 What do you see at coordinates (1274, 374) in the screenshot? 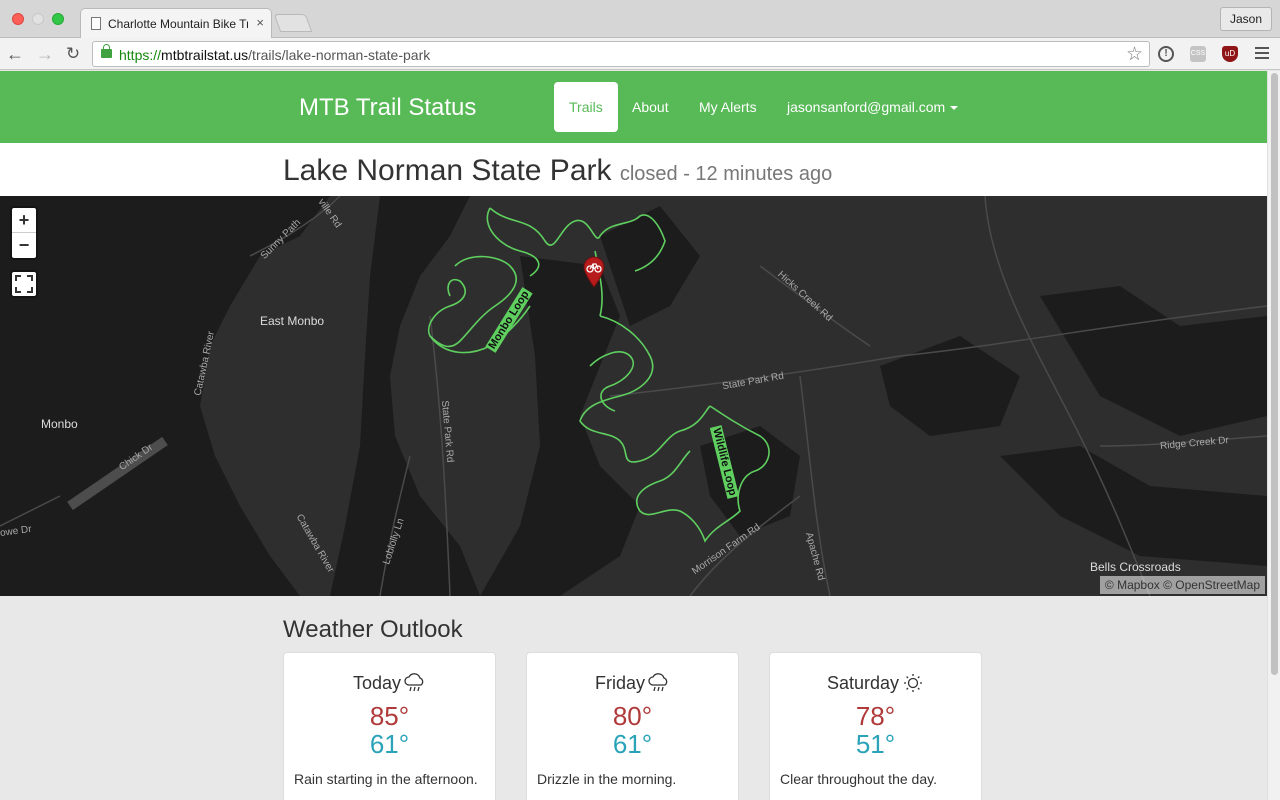
I see `scrollbar-thumb` at bounding box center [1274, 374].